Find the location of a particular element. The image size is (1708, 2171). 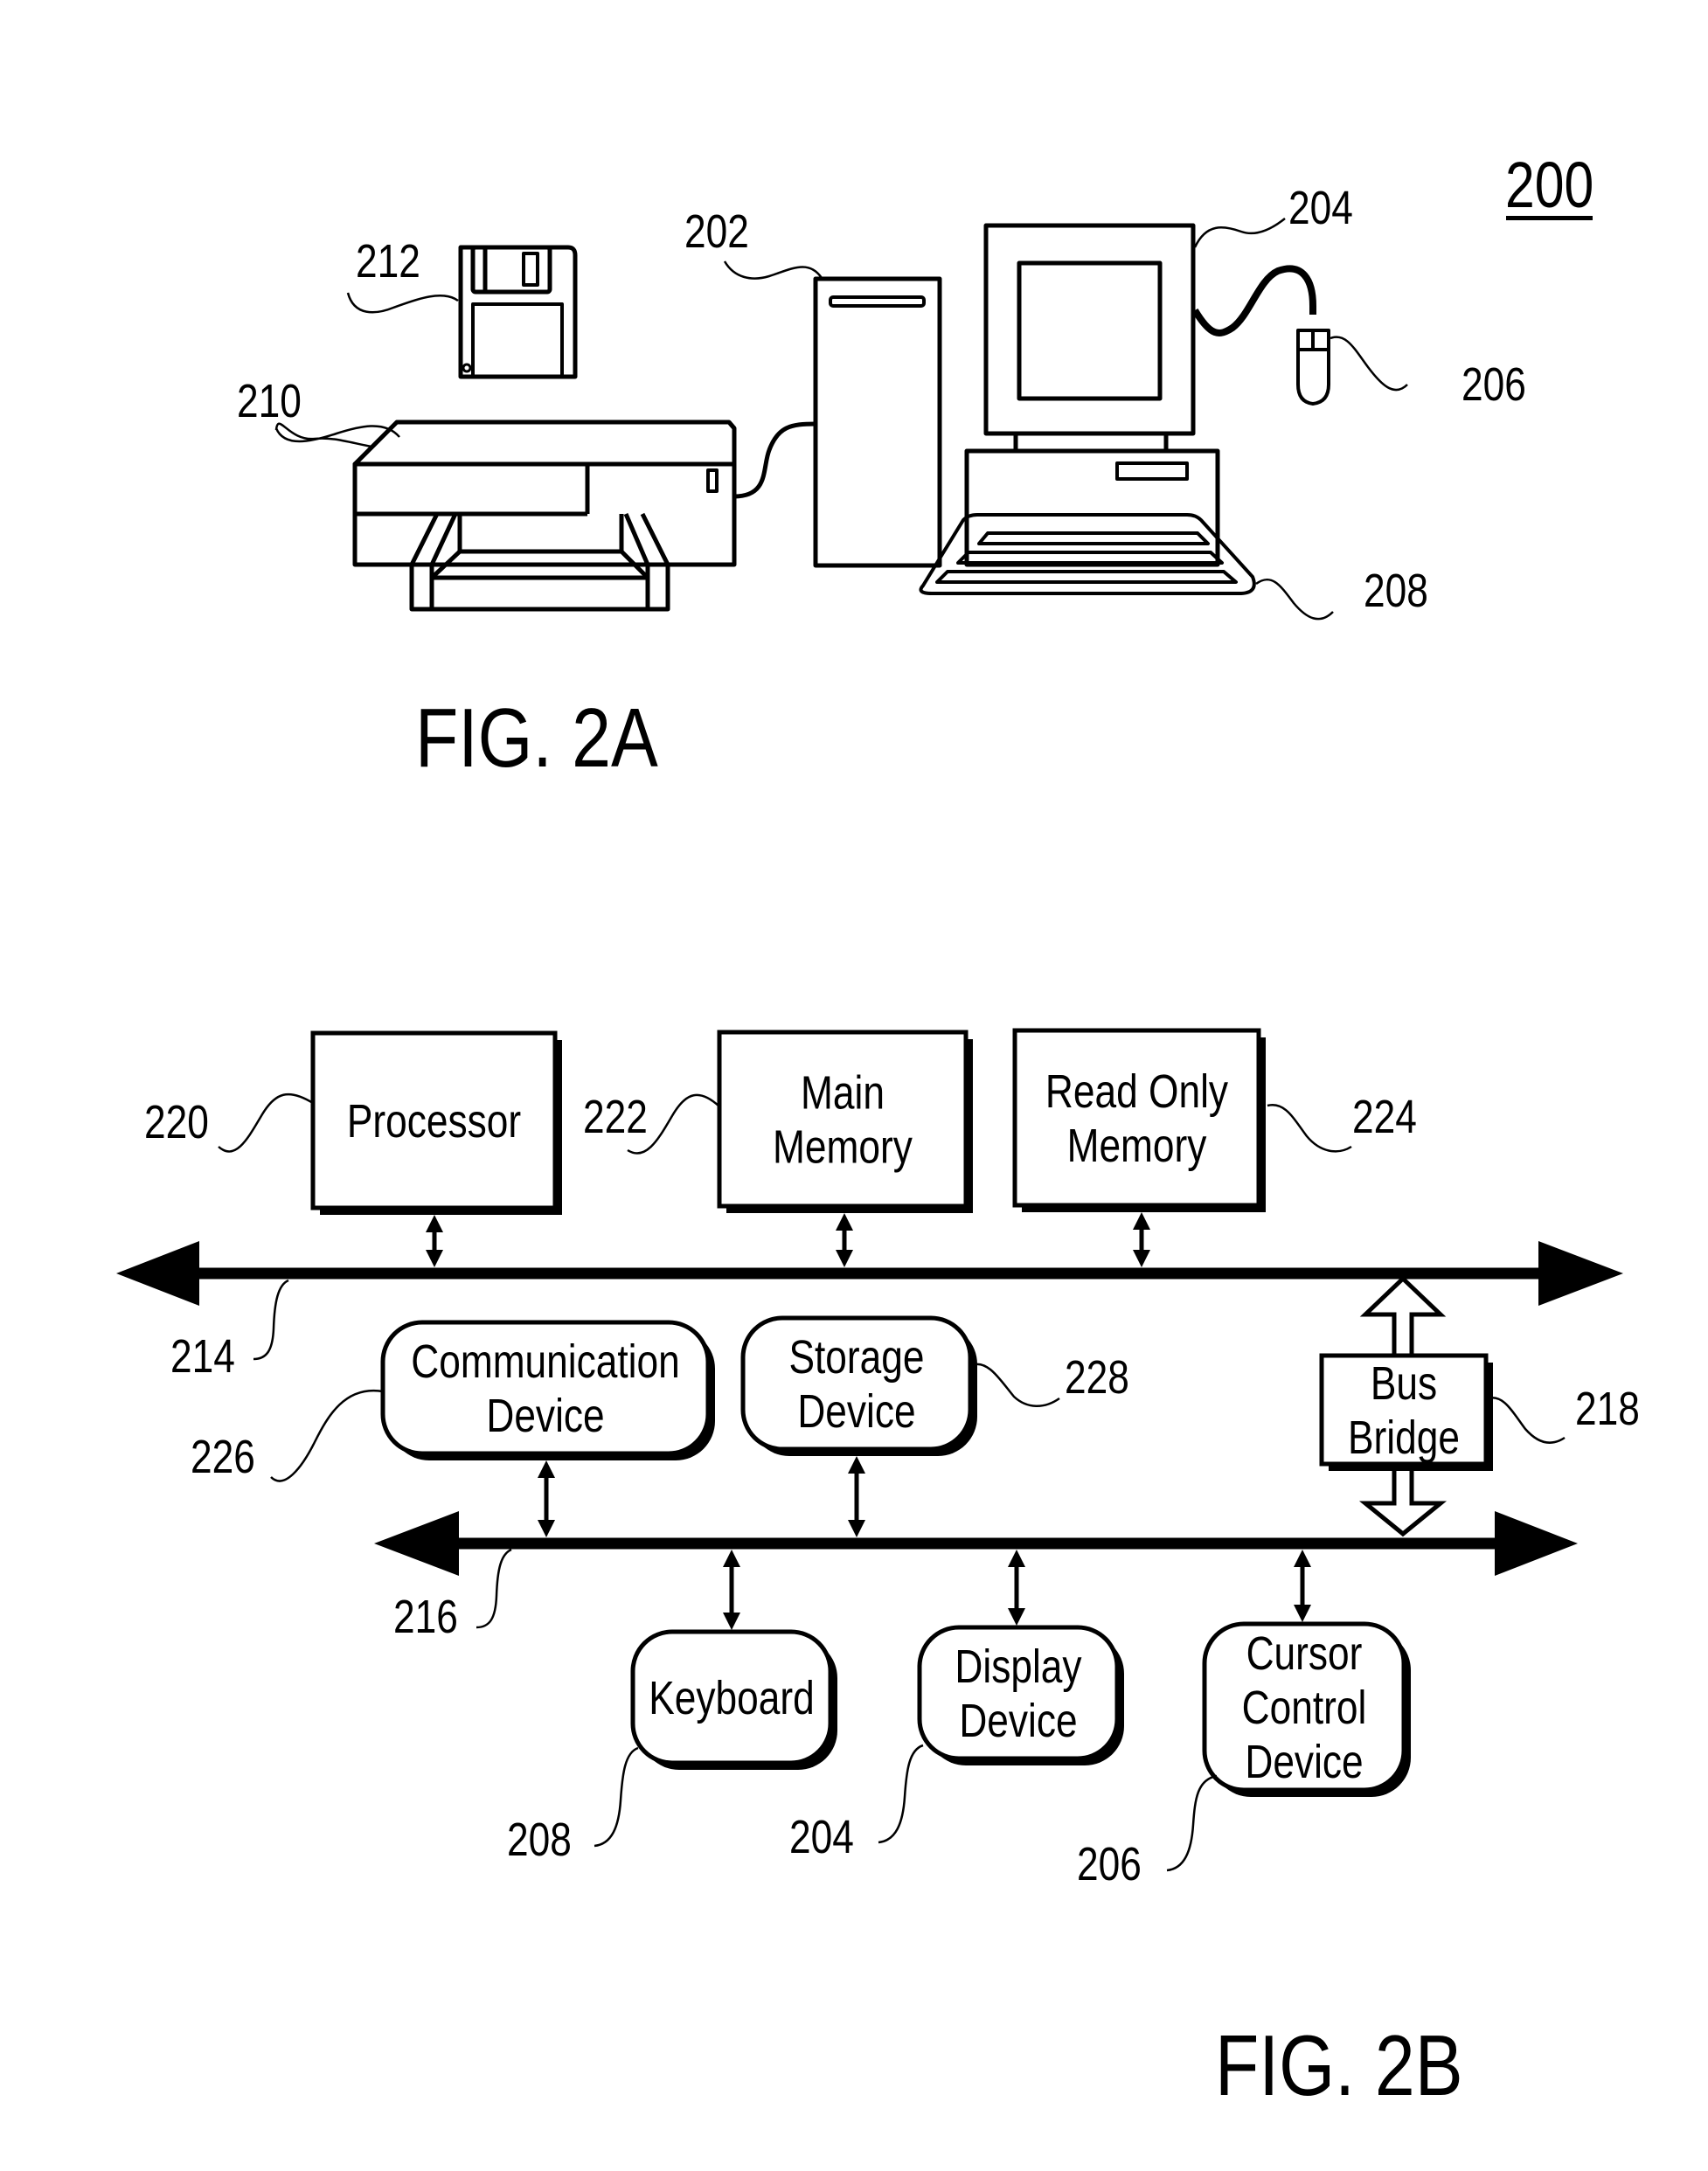

block-read-only-memory-text: Memory is located at coordinates (1137, 1146).